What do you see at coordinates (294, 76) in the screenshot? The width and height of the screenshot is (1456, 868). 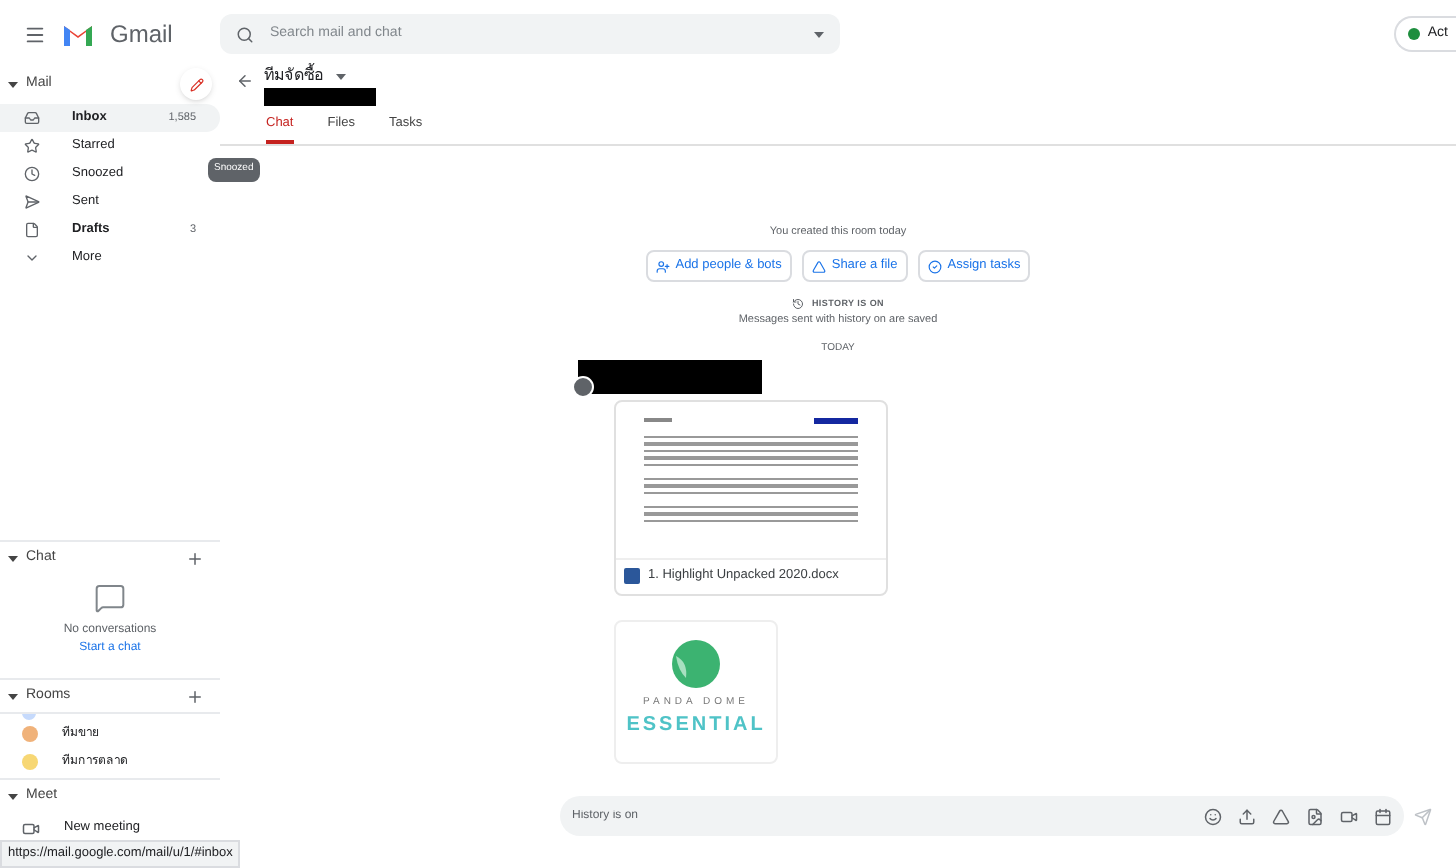 I see `room-name: ทีมจัดซื้อ` at bounding box center [294, 76].